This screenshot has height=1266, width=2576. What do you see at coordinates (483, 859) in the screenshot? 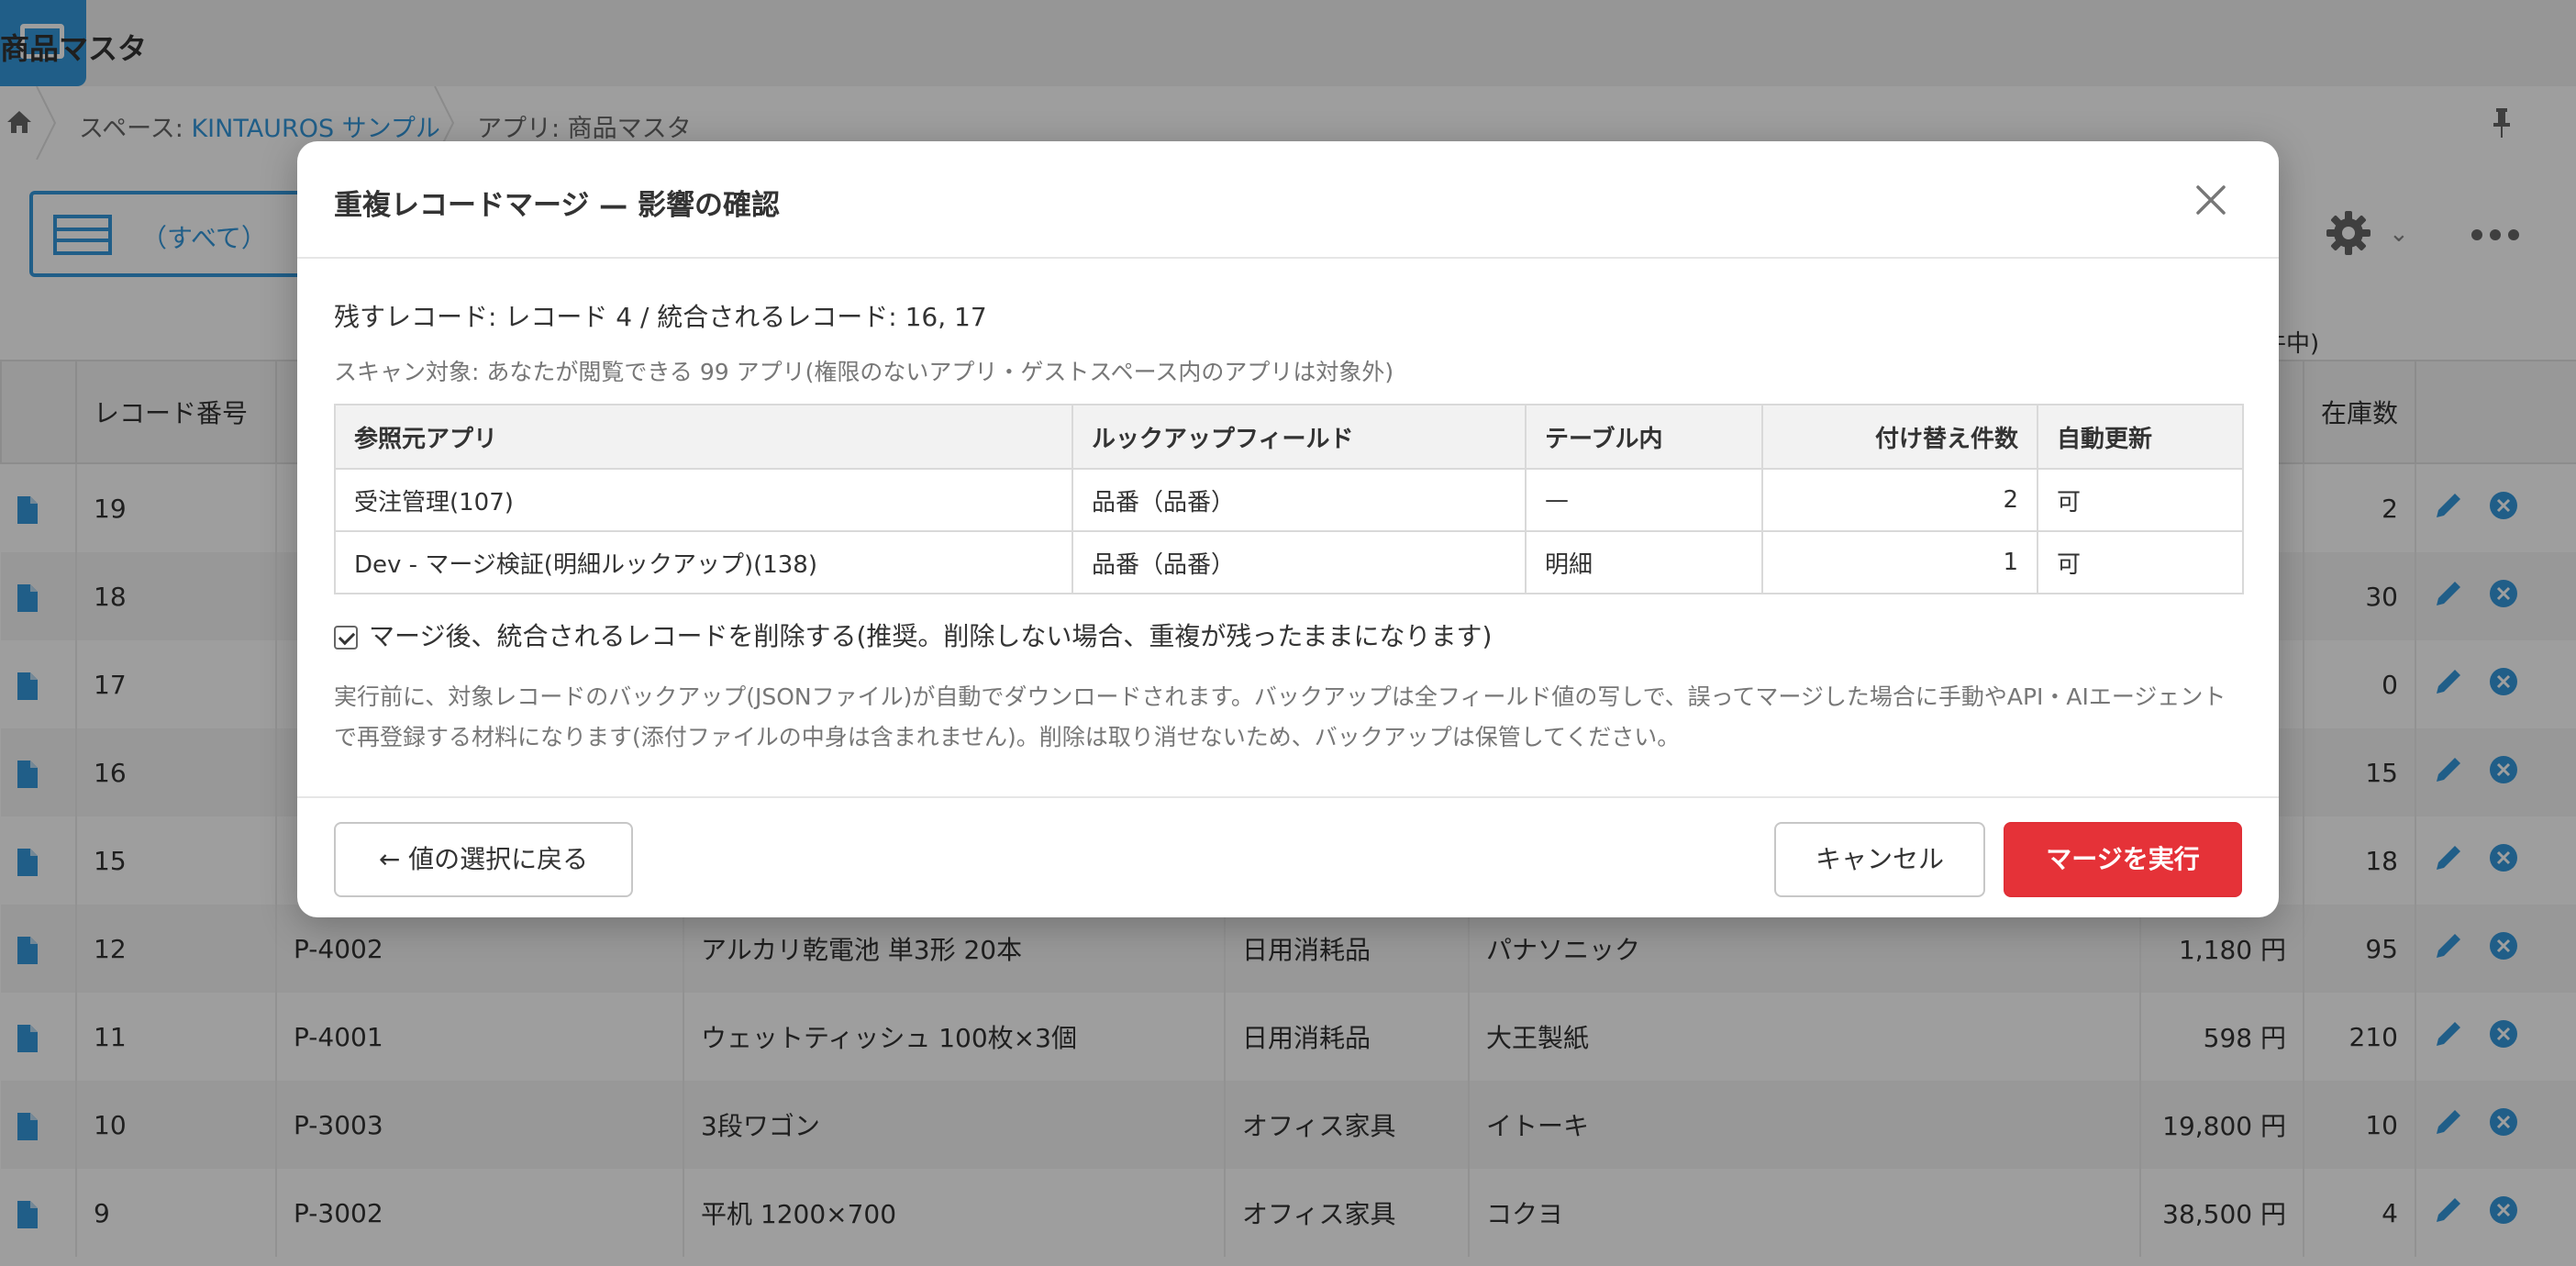
I see `back-to-selection-button: ← 値の選択に戻る` at bounding box center [483, 859].